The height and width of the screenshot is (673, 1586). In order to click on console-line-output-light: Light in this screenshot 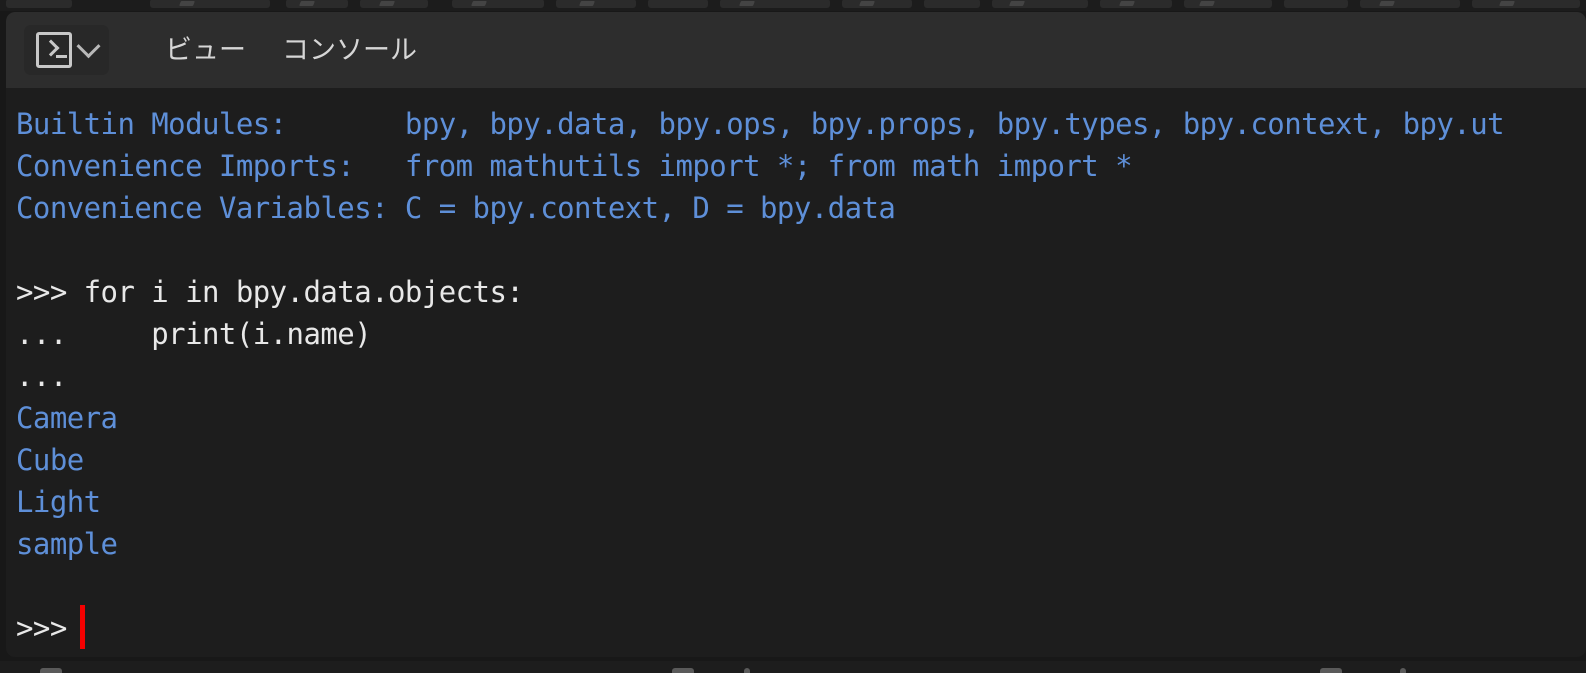, I will do `click(58, 502)`.